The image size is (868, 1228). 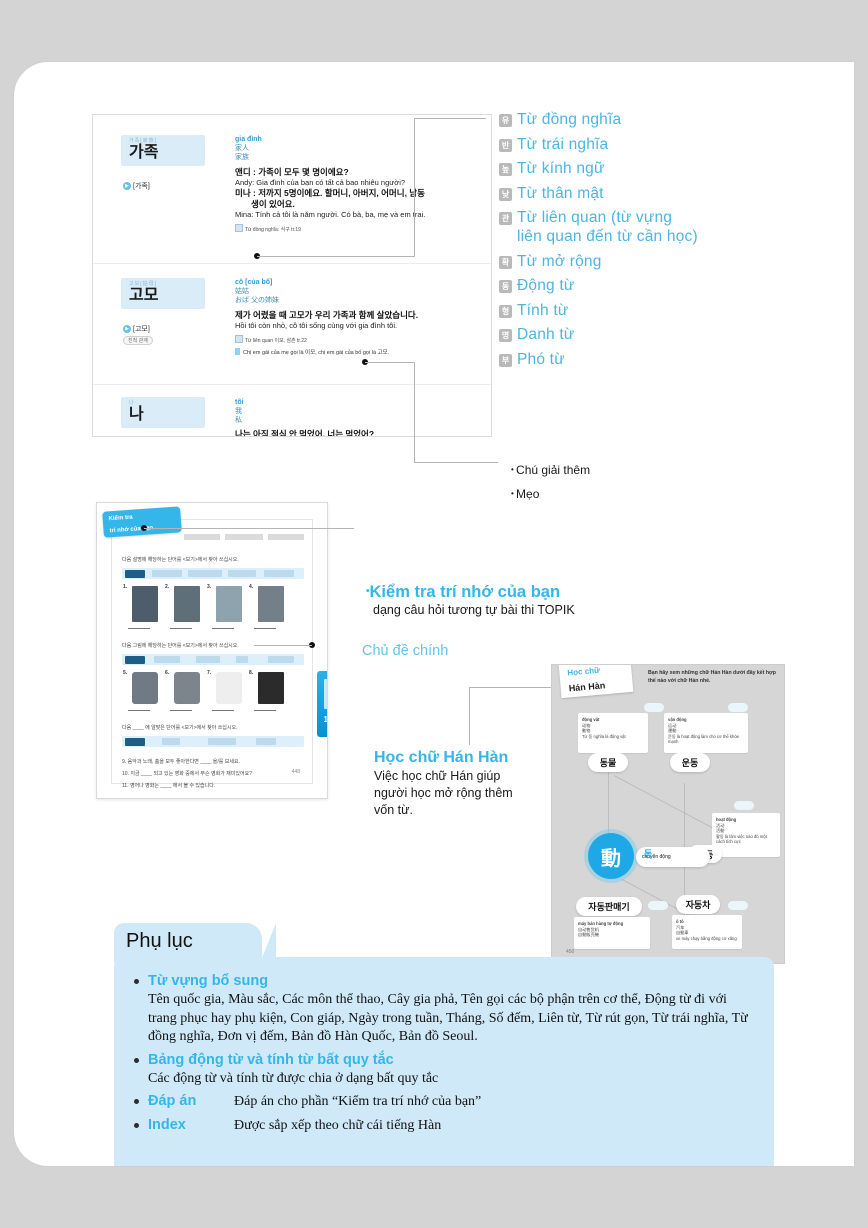 What do you see at coordinates (672, 731) in the screenshot?
I see `gloss-jp: 運動` at bounding box center [672, 731].